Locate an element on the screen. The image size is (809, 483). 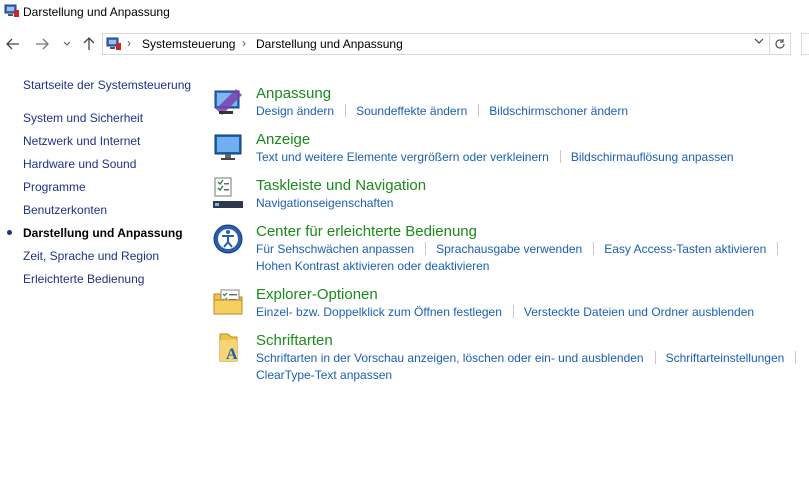
folder-options-icon is located at coordinates (228, 302).